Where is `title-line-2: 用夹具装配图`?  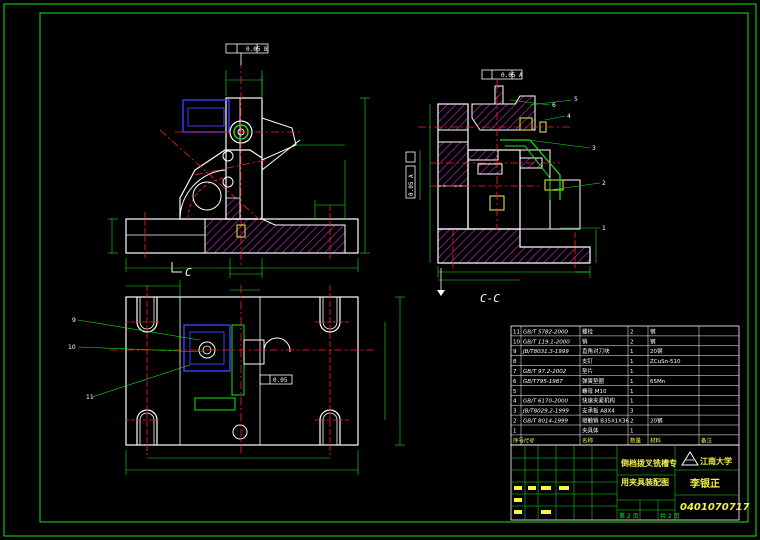 title-line-2: 用夹具装配图 is located at coordinates (644, 482).